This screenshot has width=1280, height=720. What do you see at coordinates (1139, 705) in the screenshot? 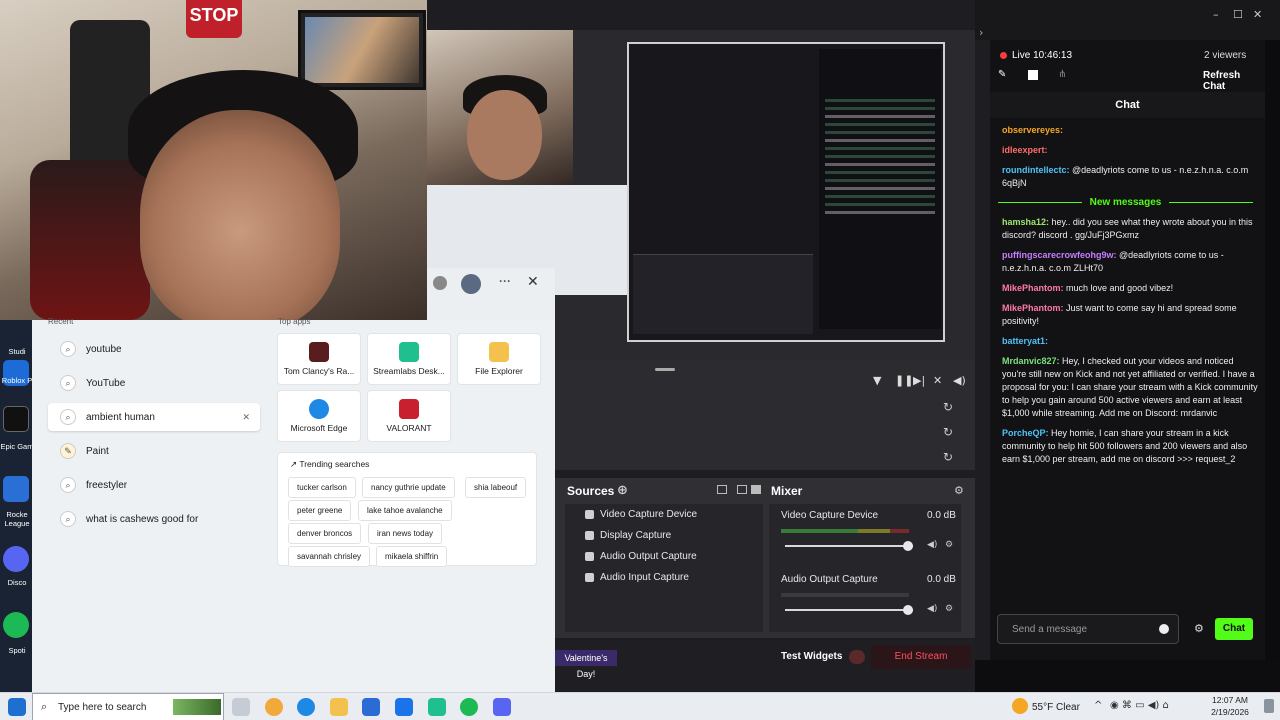
I see `tray-icons: ◉ ⌘ ▭ ◀) ⌂` at bounding box center [1139, 705].